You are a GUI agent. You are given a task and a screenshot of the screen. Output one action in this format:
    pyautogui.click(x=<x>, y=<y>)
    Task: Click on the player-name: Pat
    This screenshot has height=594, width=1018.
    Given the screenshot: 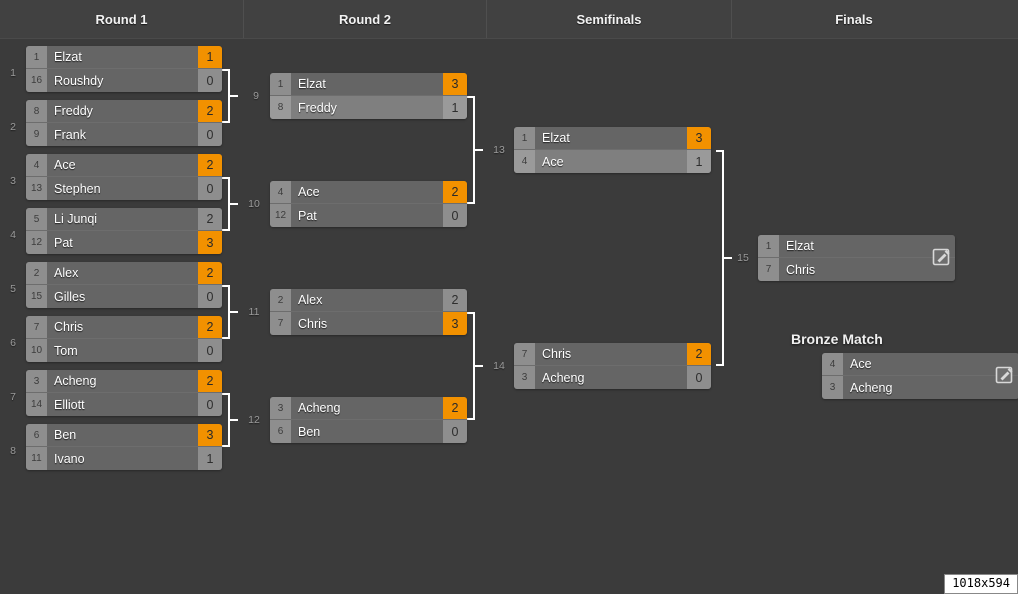 What is the action you would take?
    pyautogui.click(x=367, y=215)
    